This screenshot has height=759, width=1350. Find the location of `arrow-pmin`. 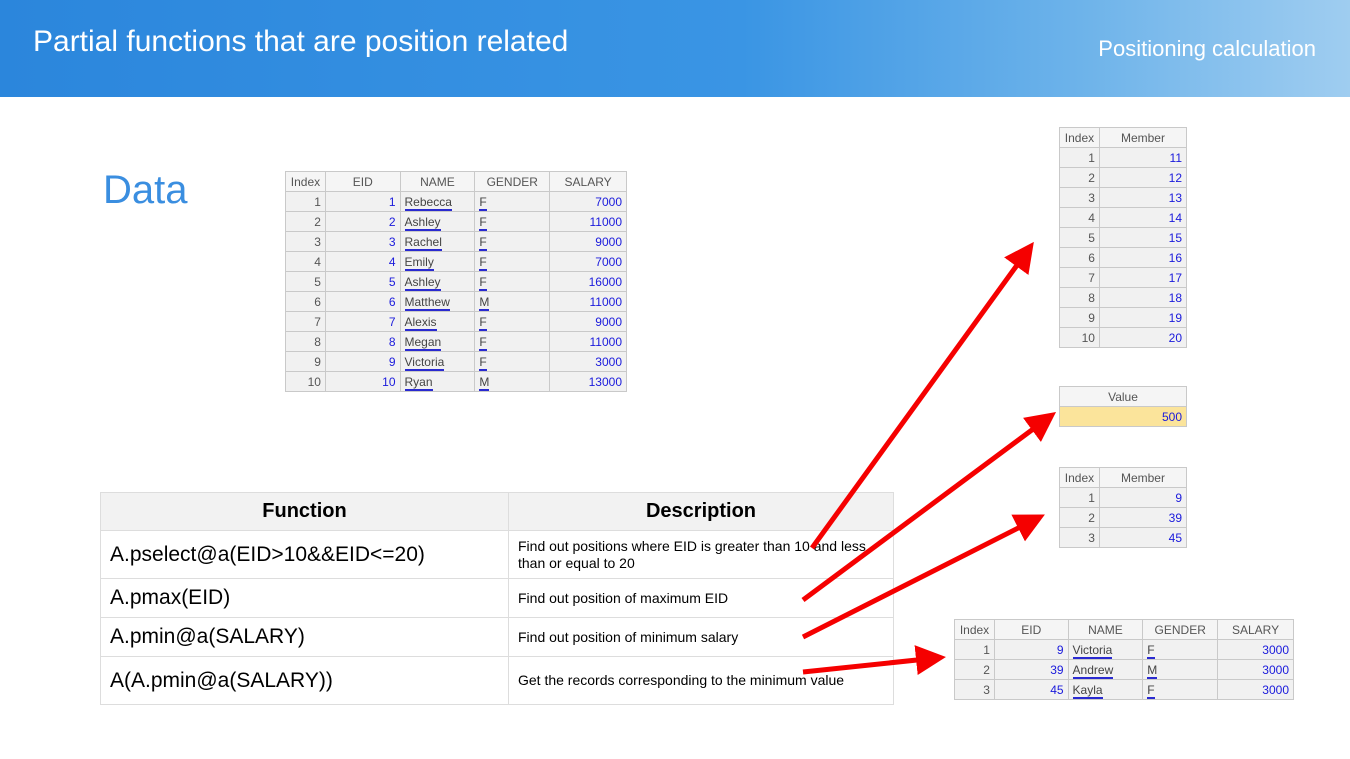

arrow-pmin is located at coordinates (923, 577).